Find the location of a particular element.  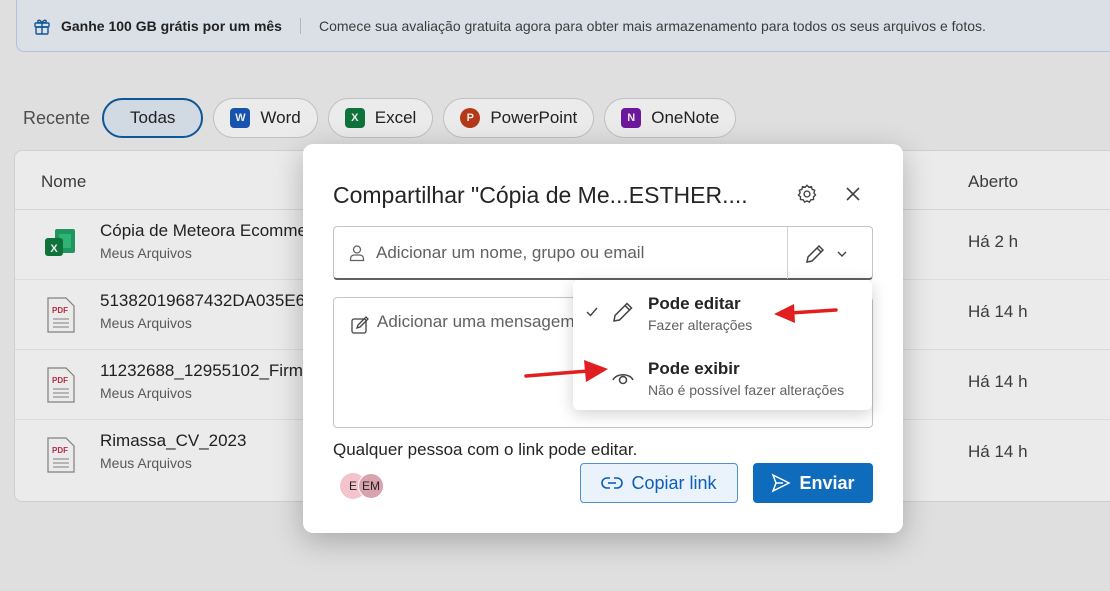

copy-link-button: Copiar link is located at coordinates (659, 483).